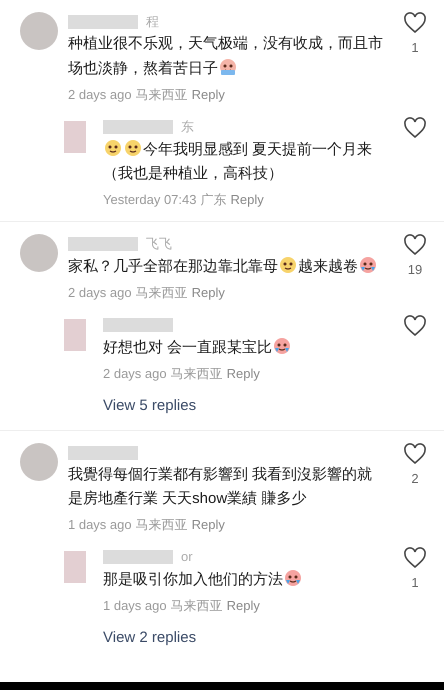 This screenshot has width=444, height=690. I want to click on comment-text: 我覺得每個行業都有影響到 我看到沒影響的就是房地產行業 天天show業績 賺多少, so click(221, 487).